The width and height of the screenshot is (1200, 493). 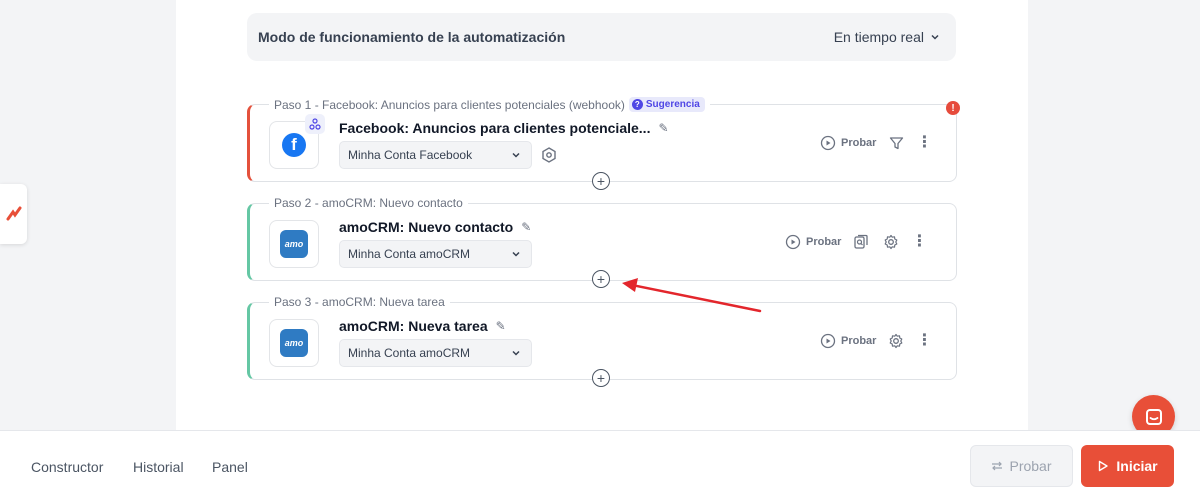 I want to click on probar-button: Probar, so click(x=1021, y=466).